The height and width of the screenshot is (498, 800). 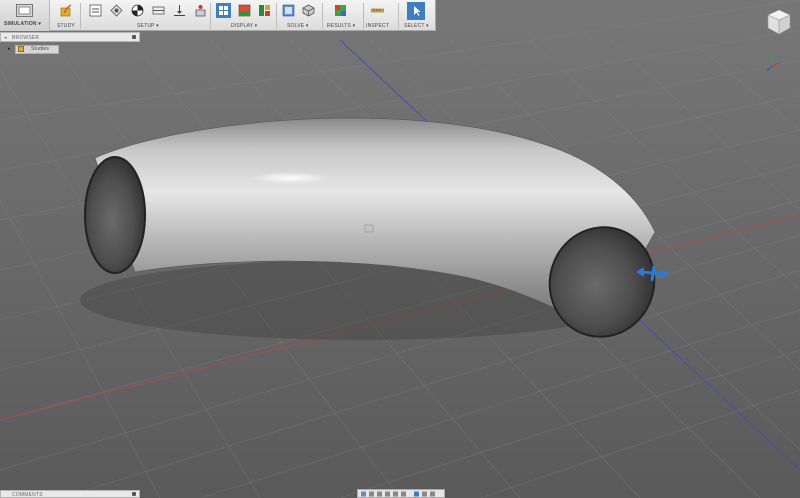 What do you see at coordinates (21, 49) in the screenshot?
I see `studies-folder-icon` at bounding box center [21, 49].